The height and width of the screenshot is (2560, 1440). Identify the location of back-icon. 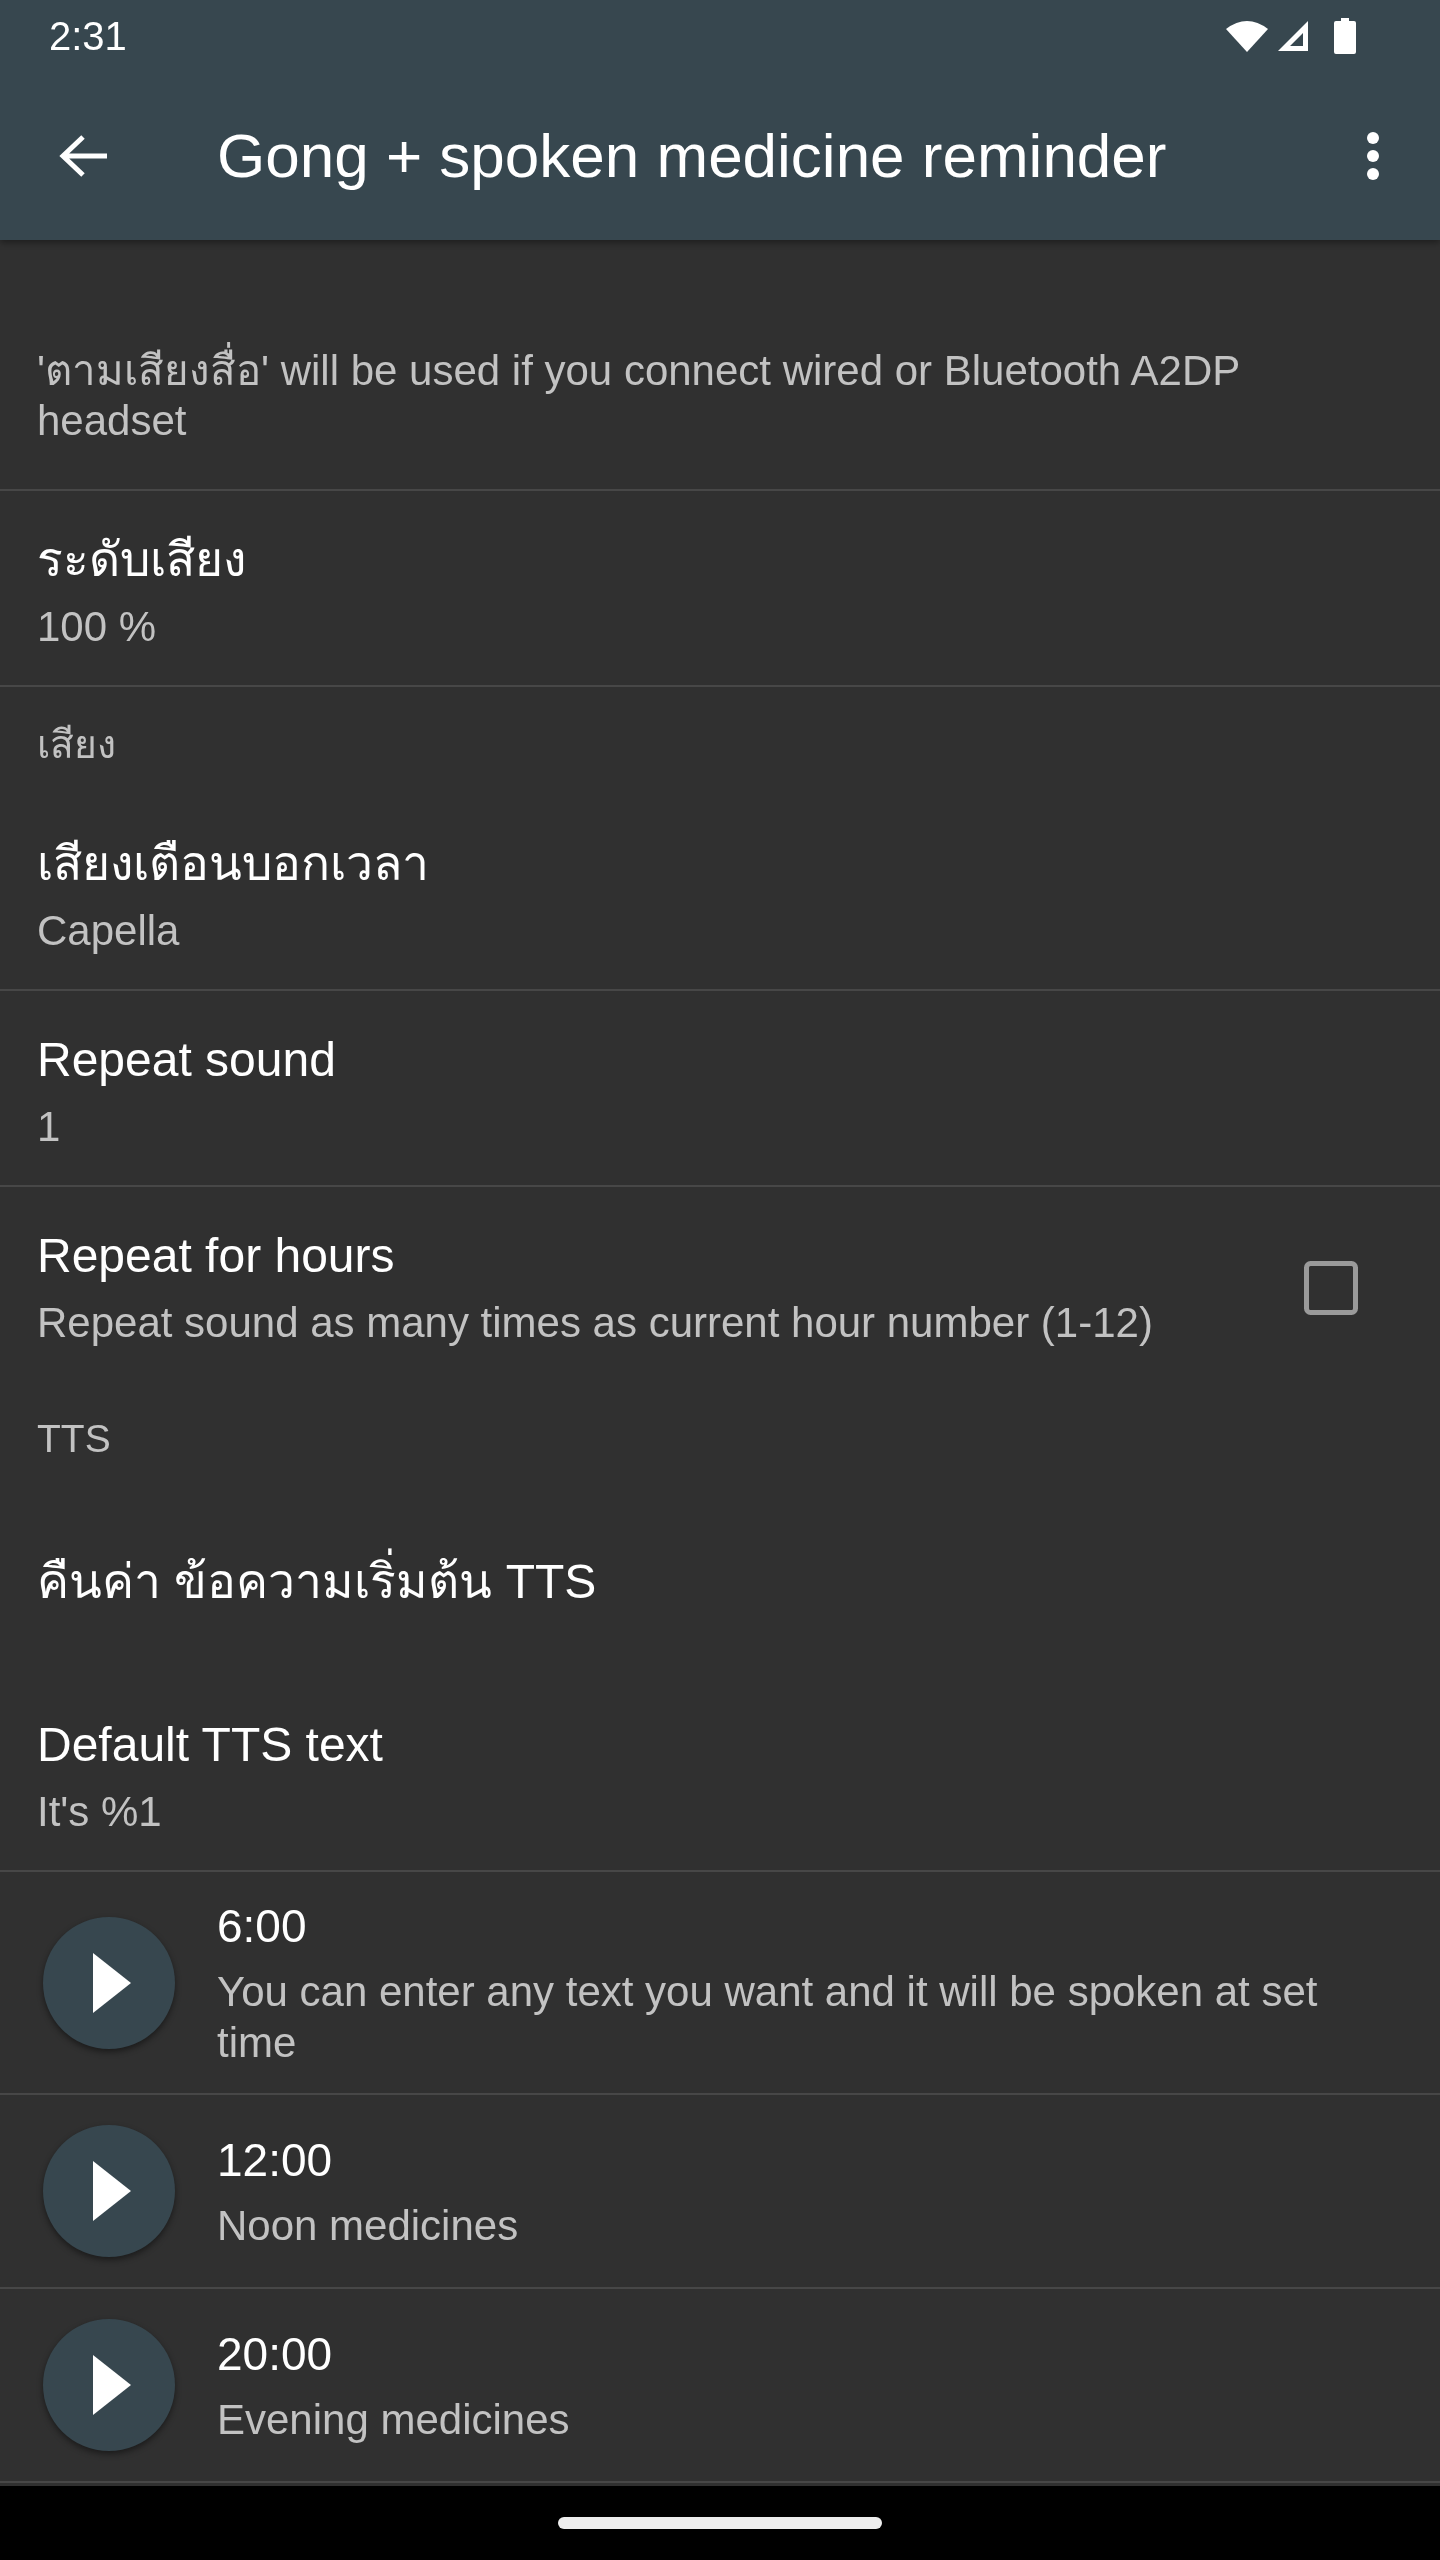
(84, 156).